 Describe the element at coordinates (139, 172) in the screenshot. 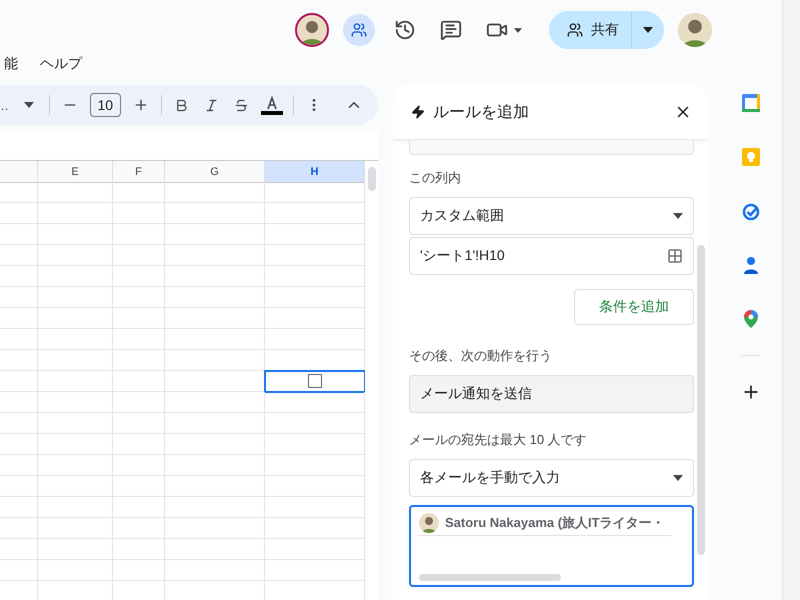

I see `column-header: F` at that location.